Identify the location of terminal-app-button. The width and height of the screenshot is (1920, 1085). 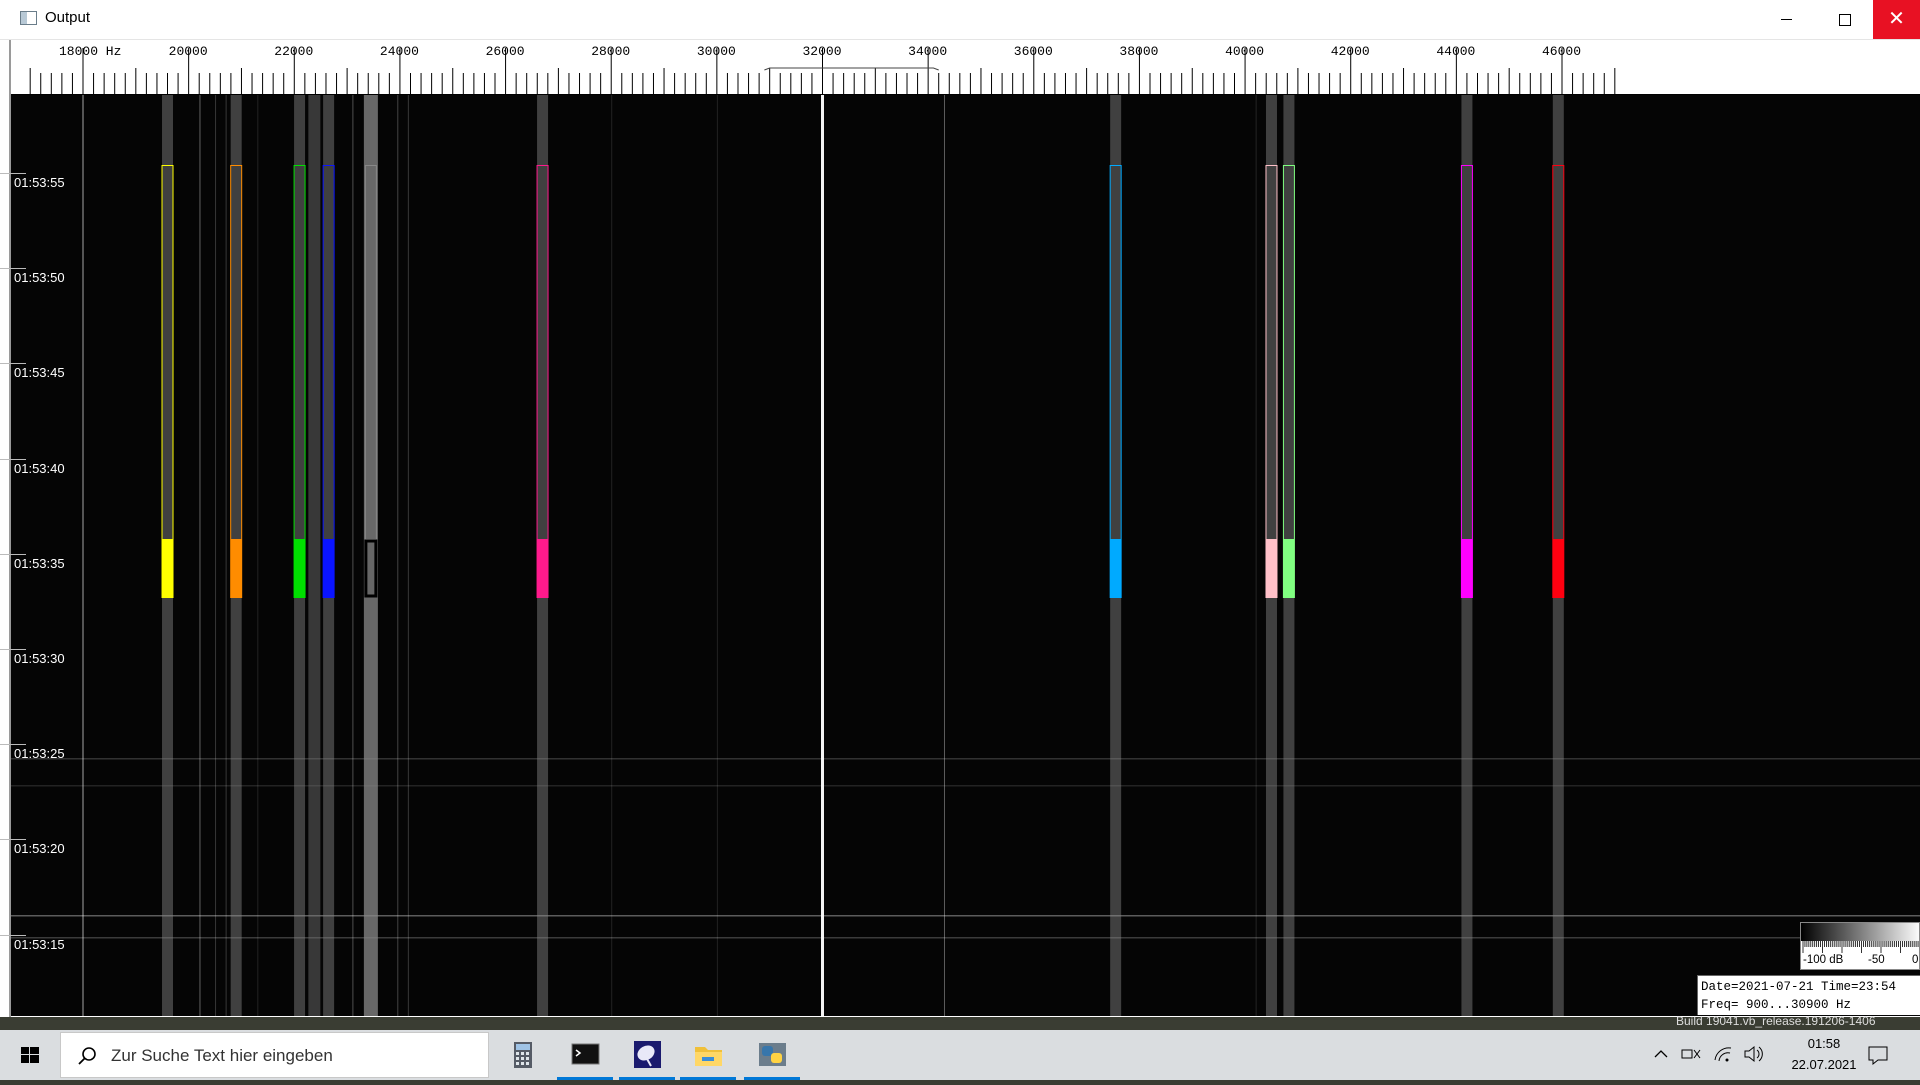
(585, 1055).